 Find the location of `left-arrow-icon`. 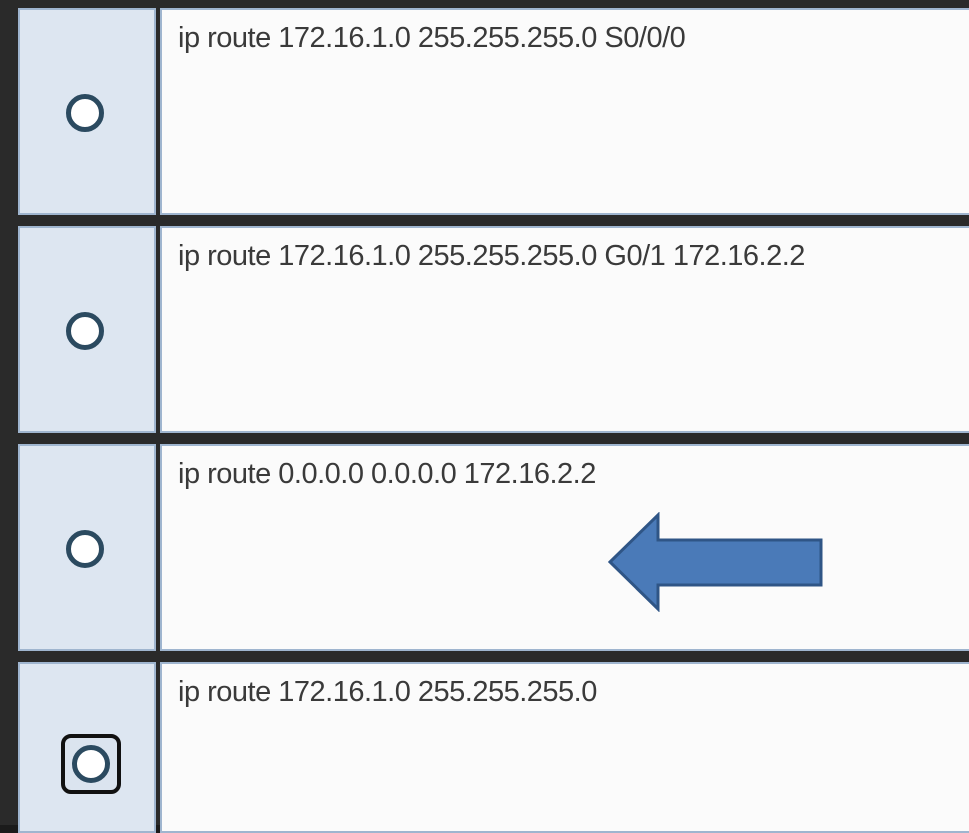

left-arrow-icon is located at coordinates (715, 562).